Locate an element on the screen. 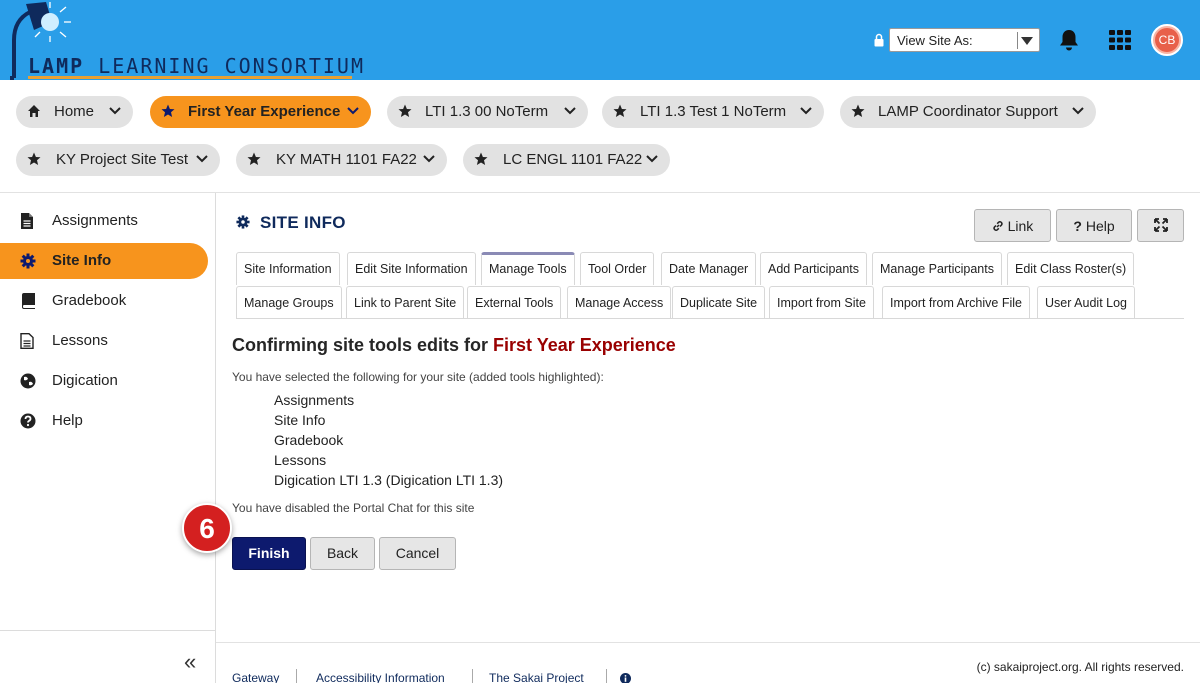  site-tab-ky-math-1101: KY MATH 1101 FA22 is located at coordinates (341, 160).